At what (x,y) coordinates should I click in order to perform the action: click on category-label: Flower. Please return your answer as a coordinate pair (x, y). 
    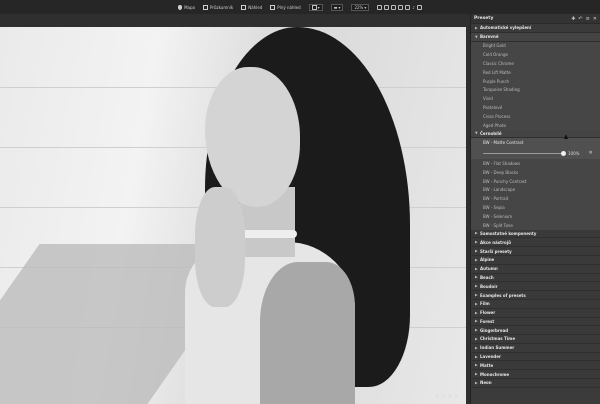
    Looking at the image, I should click on (488, 313).